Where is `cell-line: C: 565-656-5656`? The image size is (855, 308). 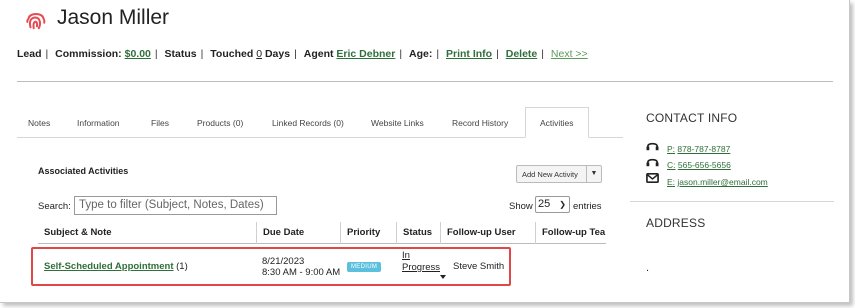
cell-line: C: 565-656-5656 is located at coordinates (699, 165).